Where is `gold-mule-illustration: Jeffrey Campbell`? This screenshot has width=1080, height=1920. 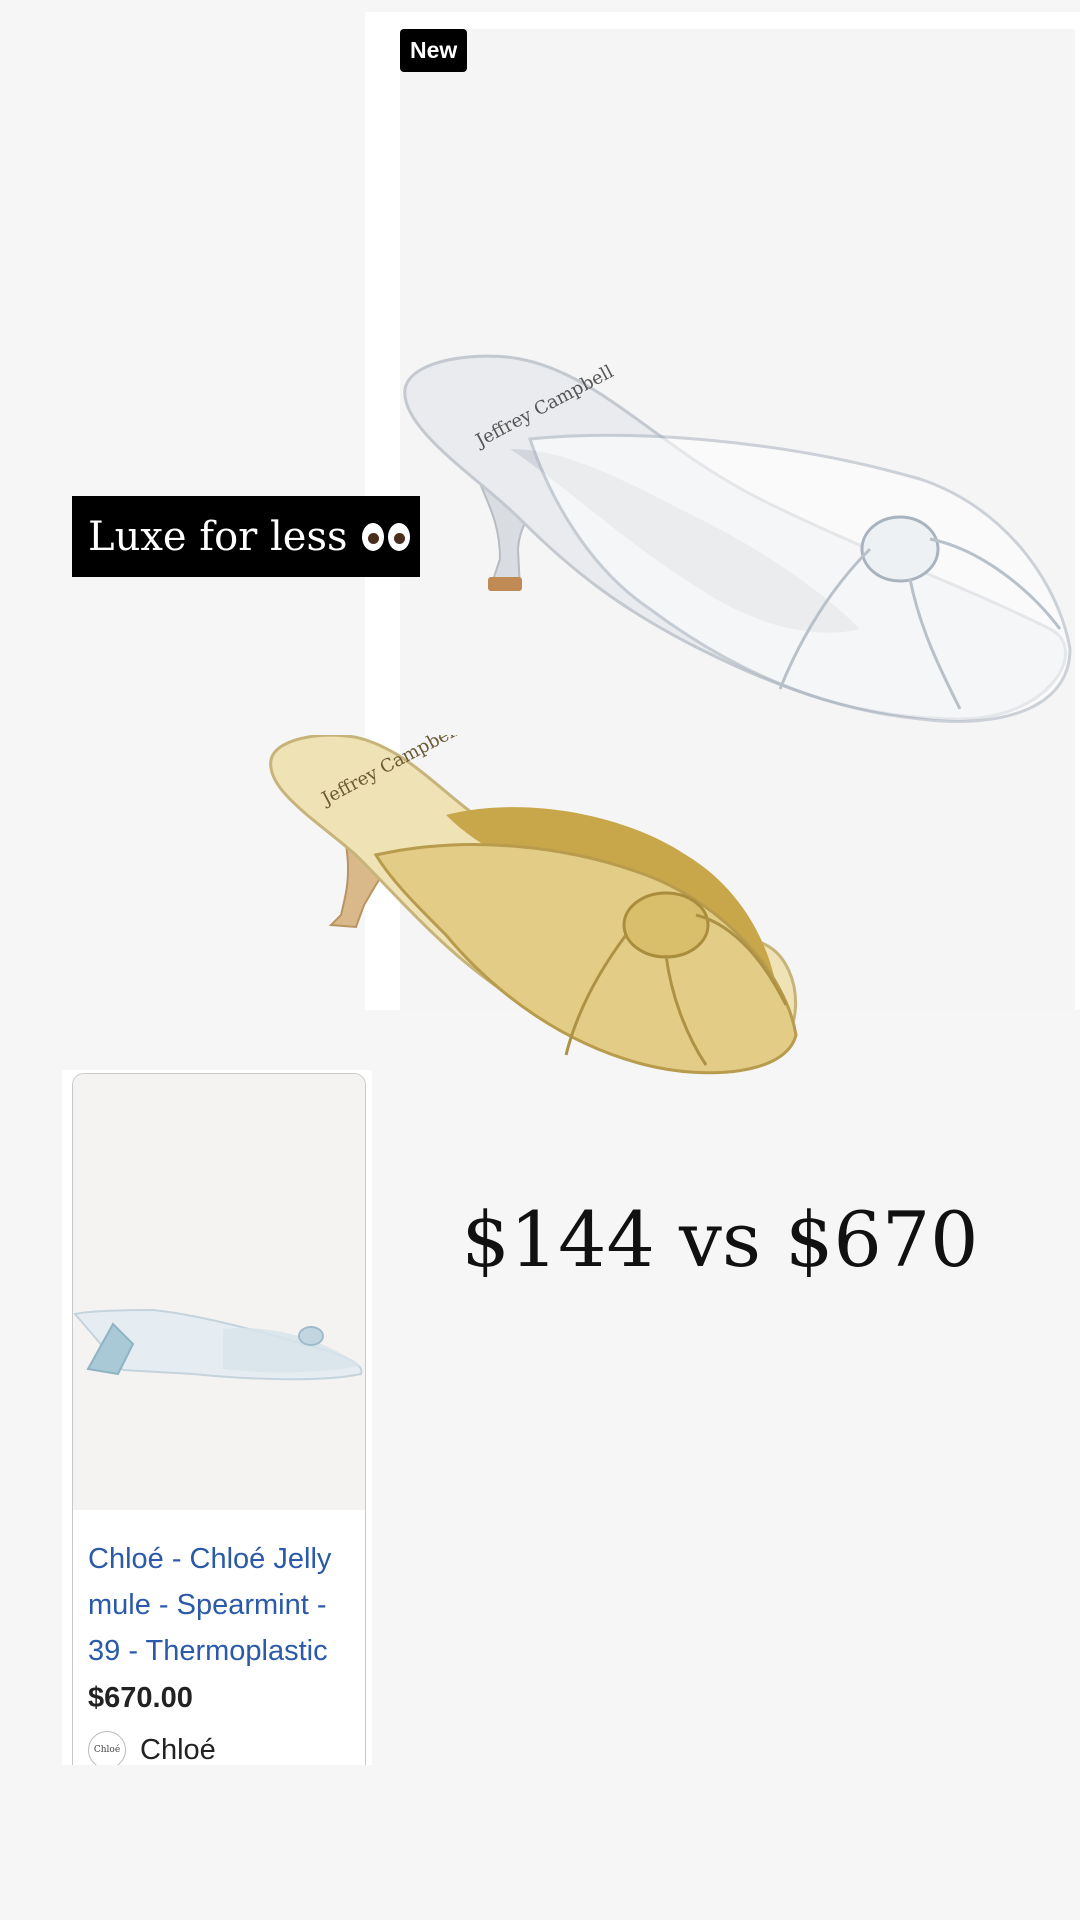 gold-mule-illustration: Jeffrey Campbell is located at coordinates (533, 897).